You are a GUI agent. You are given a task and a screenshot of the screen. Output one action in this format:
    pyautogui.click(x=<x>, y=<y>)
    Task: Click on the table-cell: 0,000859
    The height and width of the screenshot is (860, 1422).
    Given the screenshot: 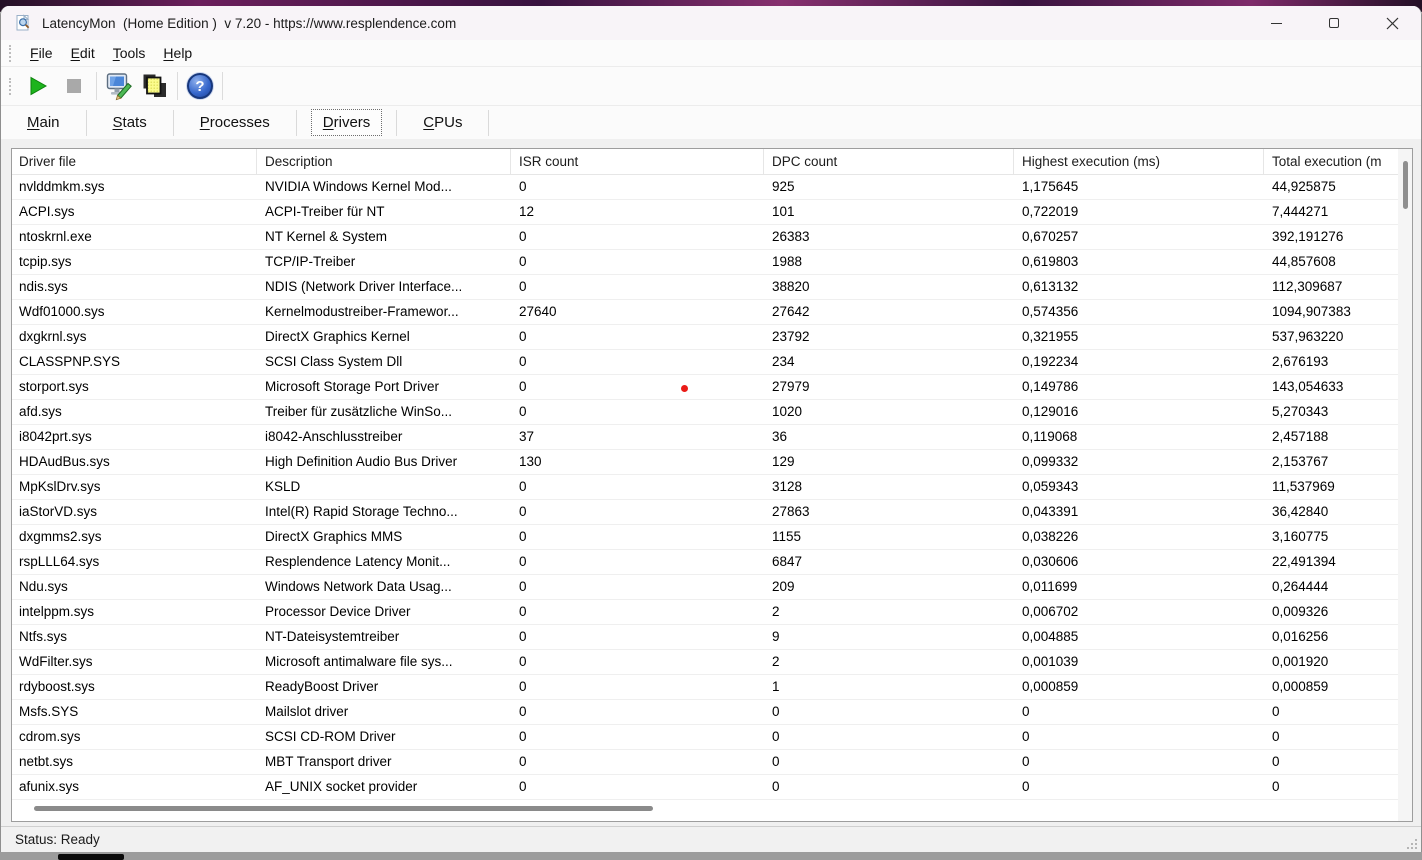 What is the action you would take?
    pyautogui.click(x=1300, y=686)
    